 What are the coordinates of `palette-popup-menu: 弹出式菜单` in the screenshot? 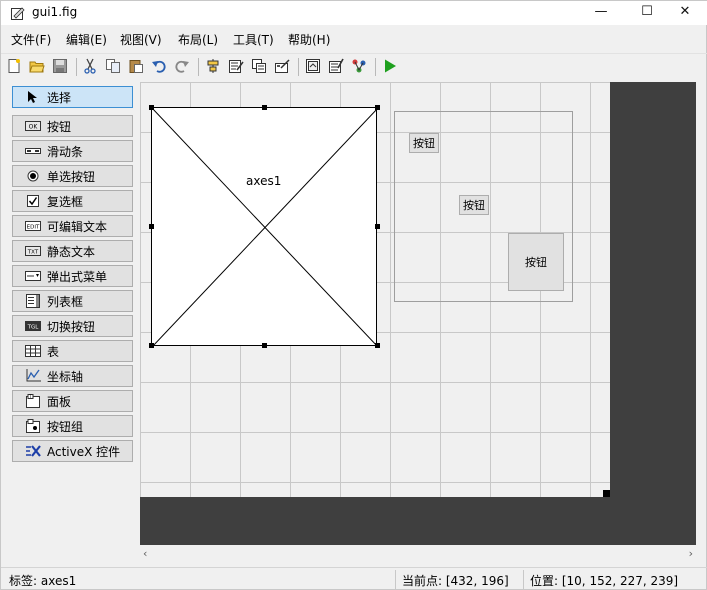 It's located at (72, 276).